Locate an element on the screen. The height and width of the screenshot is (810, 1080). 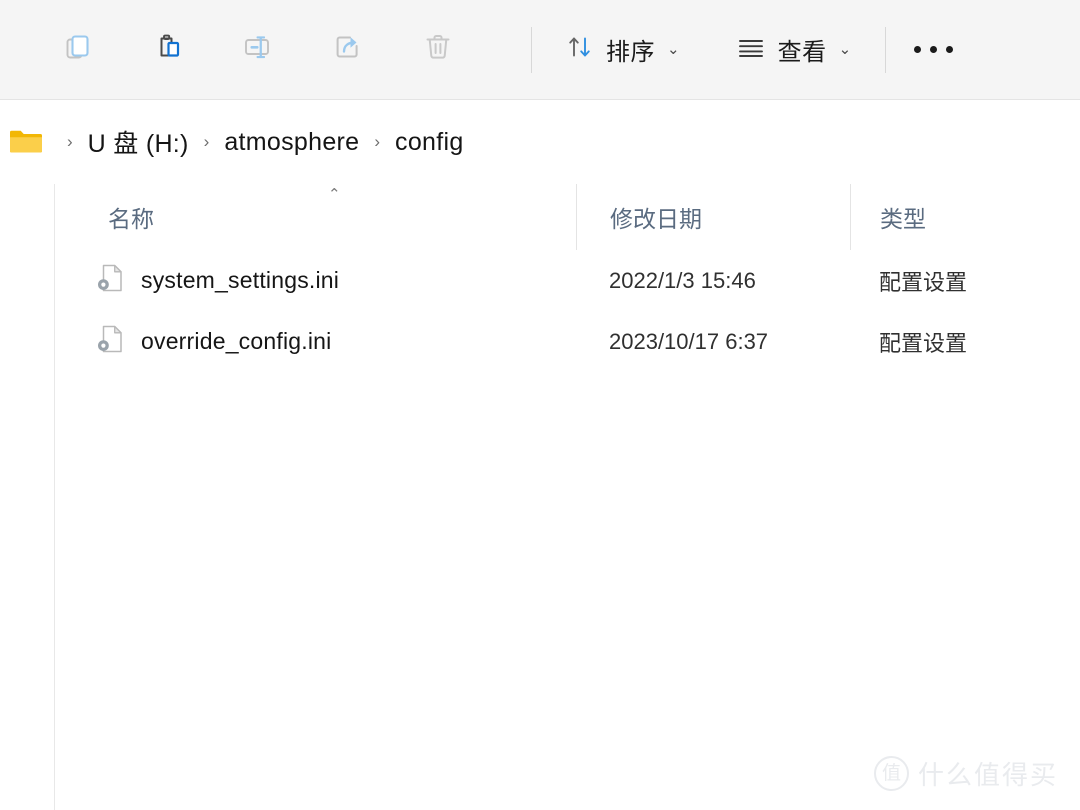
column-header-name-label: 名称 is located at coordinates (131, 219).